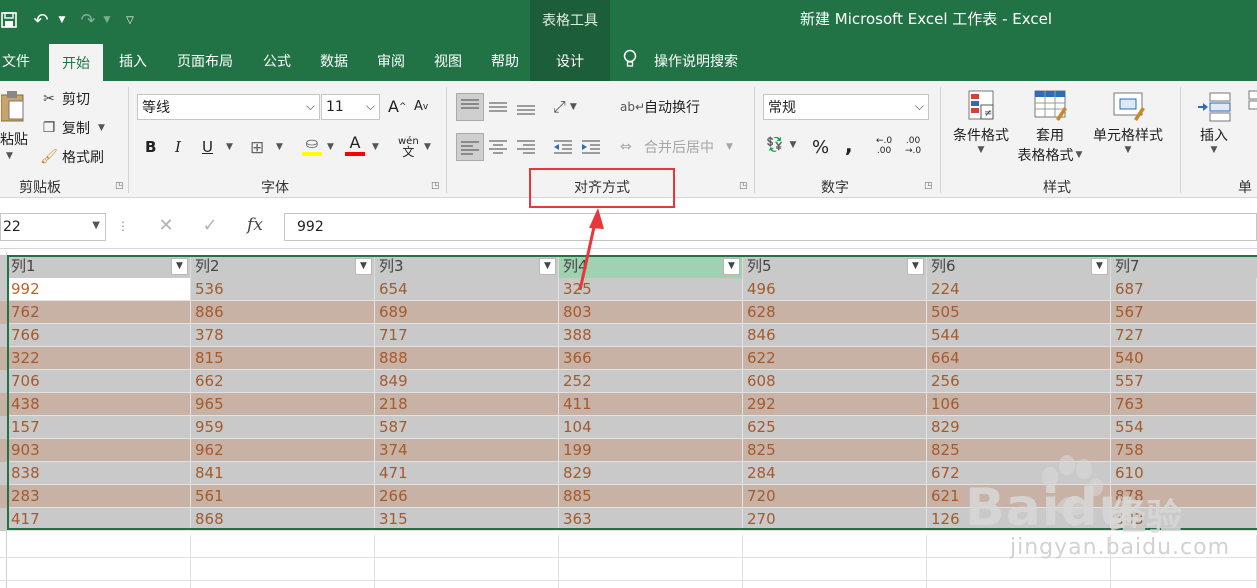 This screenshot has height=588, width=1257. What do you see at coordinates (981, 129) in the screenshot?
I see `conditional-formatting-button: ≠ 条件格式 ▼` at bounding box center [981, 129].